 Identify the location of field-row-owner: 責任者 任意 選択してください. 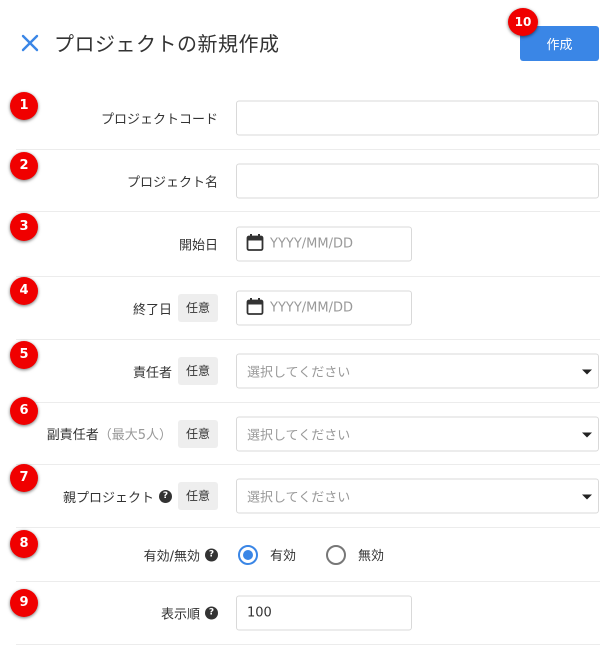
(308, 371).